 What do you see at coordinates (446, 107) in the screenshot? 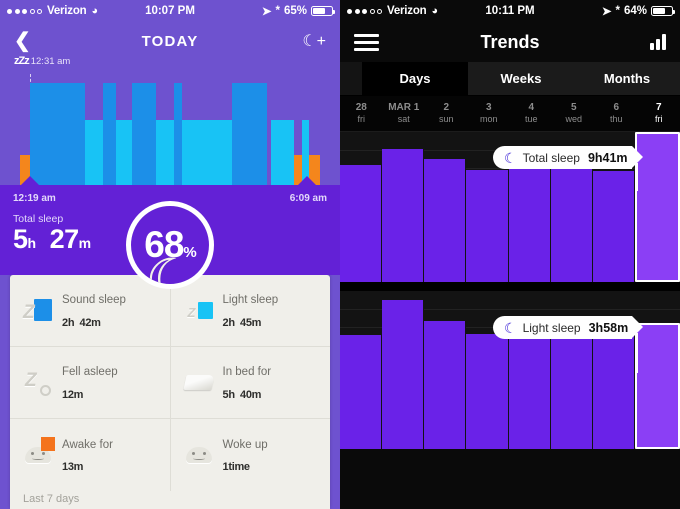
I see `date-number: 2` at bounding box center [446, 107].